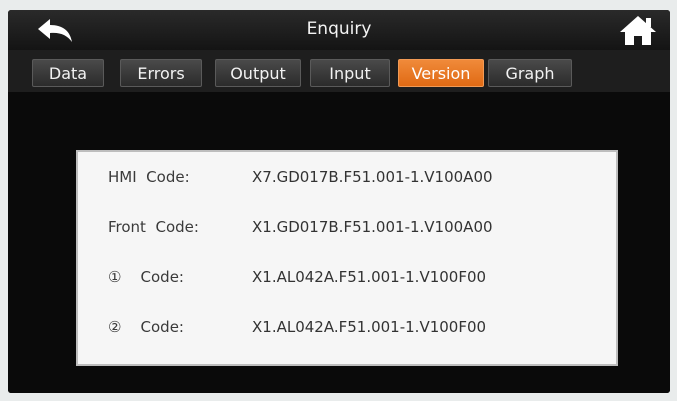 This screenshot has height=401, width=677. What do you see at coordinates (372, 177) in the screenshot?
I see `version-value: X7.GD017B.F51.001-1.V100A00` at bounding box center [372, 177].